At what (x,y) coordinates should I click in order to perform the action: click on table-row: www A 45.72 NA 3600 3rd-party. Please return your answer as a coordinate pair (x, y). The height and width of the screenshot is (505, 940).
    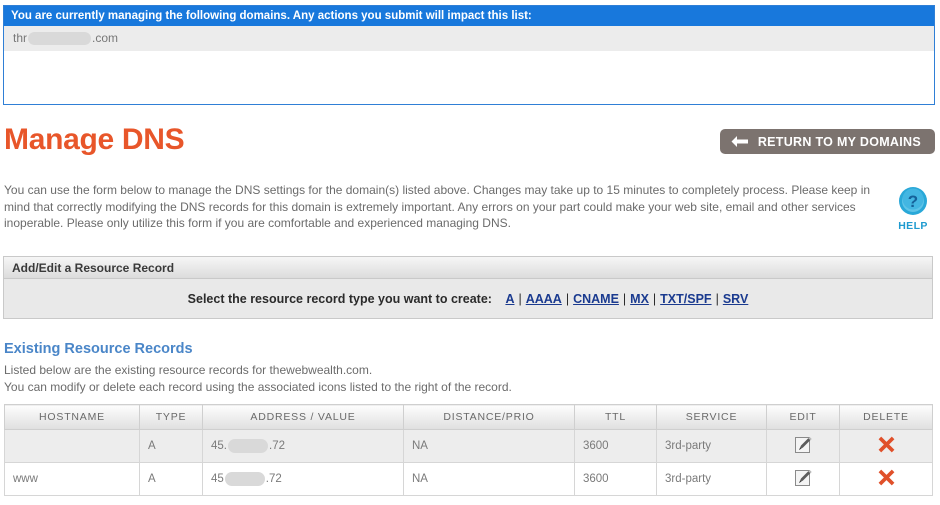
    Looking at the image, I should click on (468, 479).